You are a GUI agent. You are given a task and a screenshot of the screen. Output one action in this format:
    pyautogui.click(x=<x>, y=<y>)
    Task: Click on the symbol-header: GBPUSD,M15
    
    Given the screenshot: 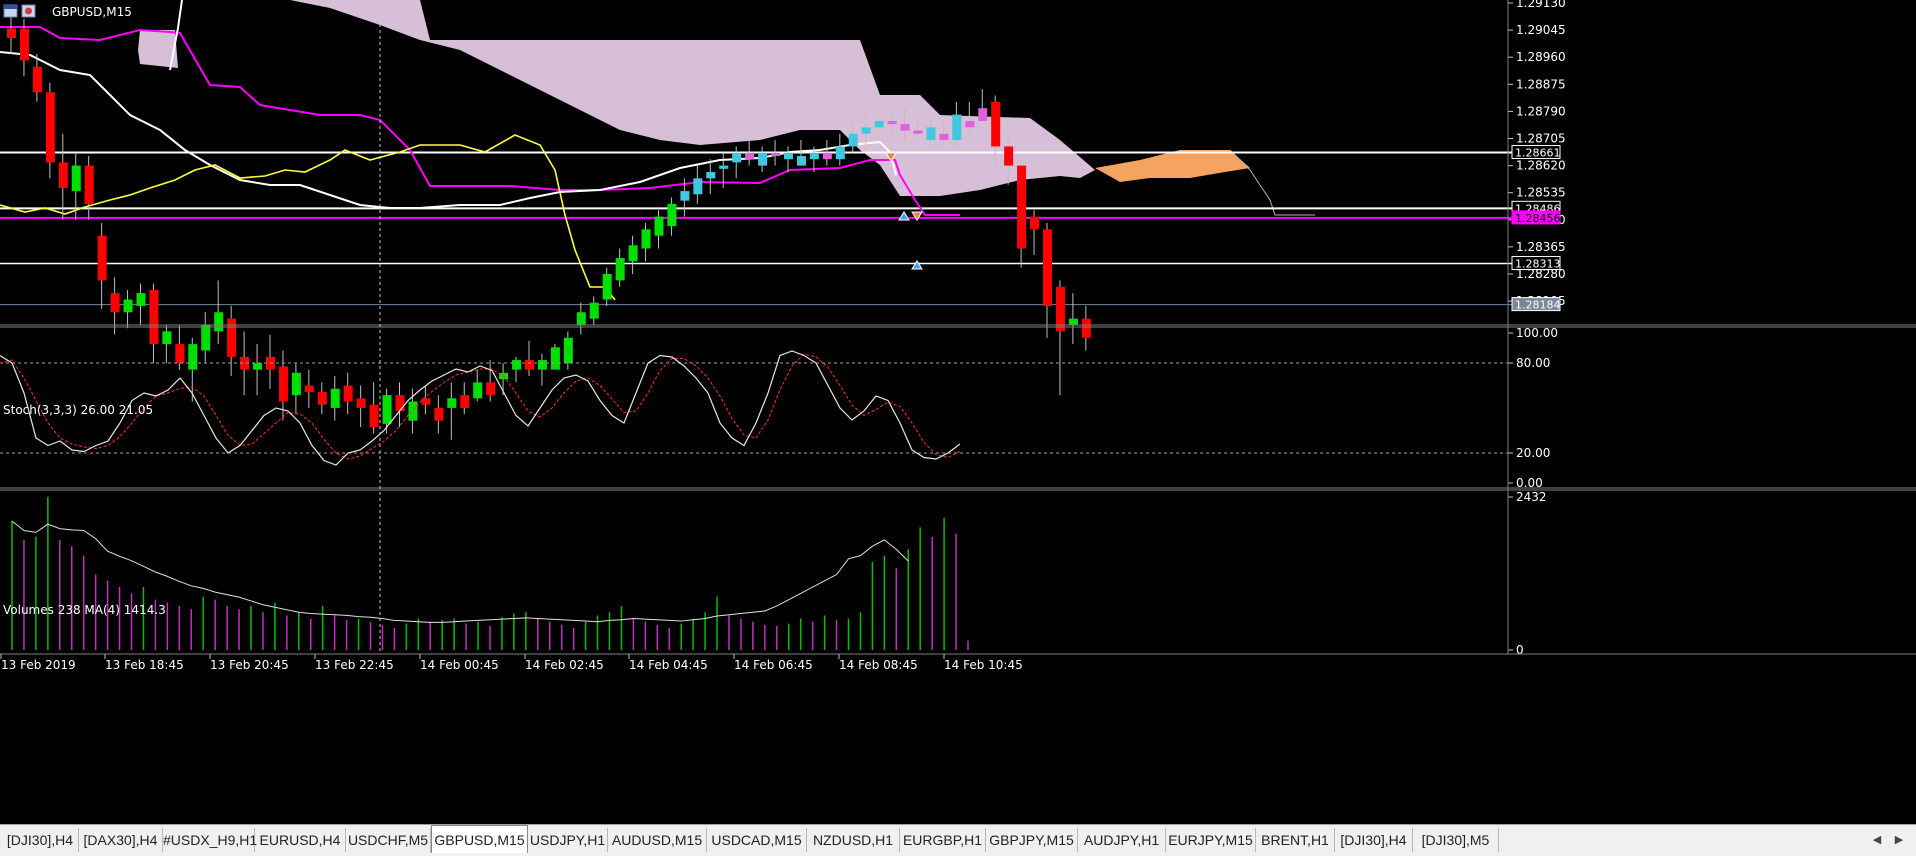 What is the action you would take?
    pyautogui.click(x=67, y=11)
    